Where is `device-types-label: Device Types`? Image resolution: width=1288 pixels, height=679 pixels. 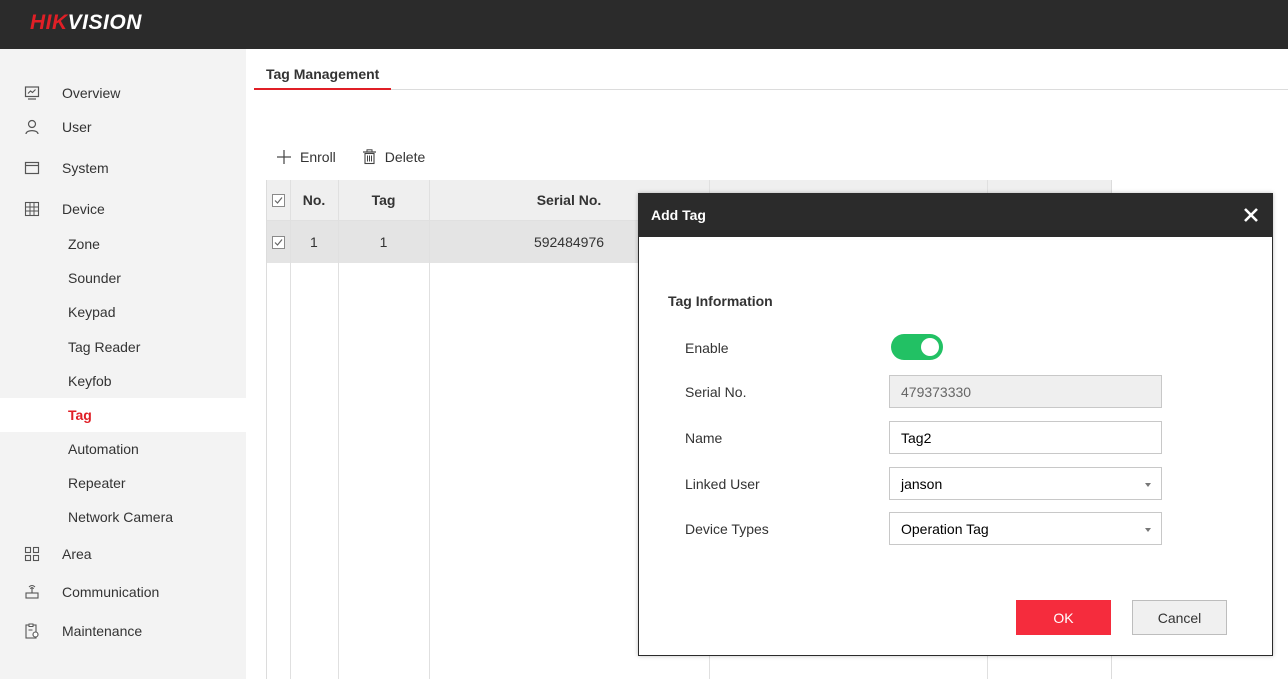
device-types-label: Device Types is located at coordinates (727, 529).